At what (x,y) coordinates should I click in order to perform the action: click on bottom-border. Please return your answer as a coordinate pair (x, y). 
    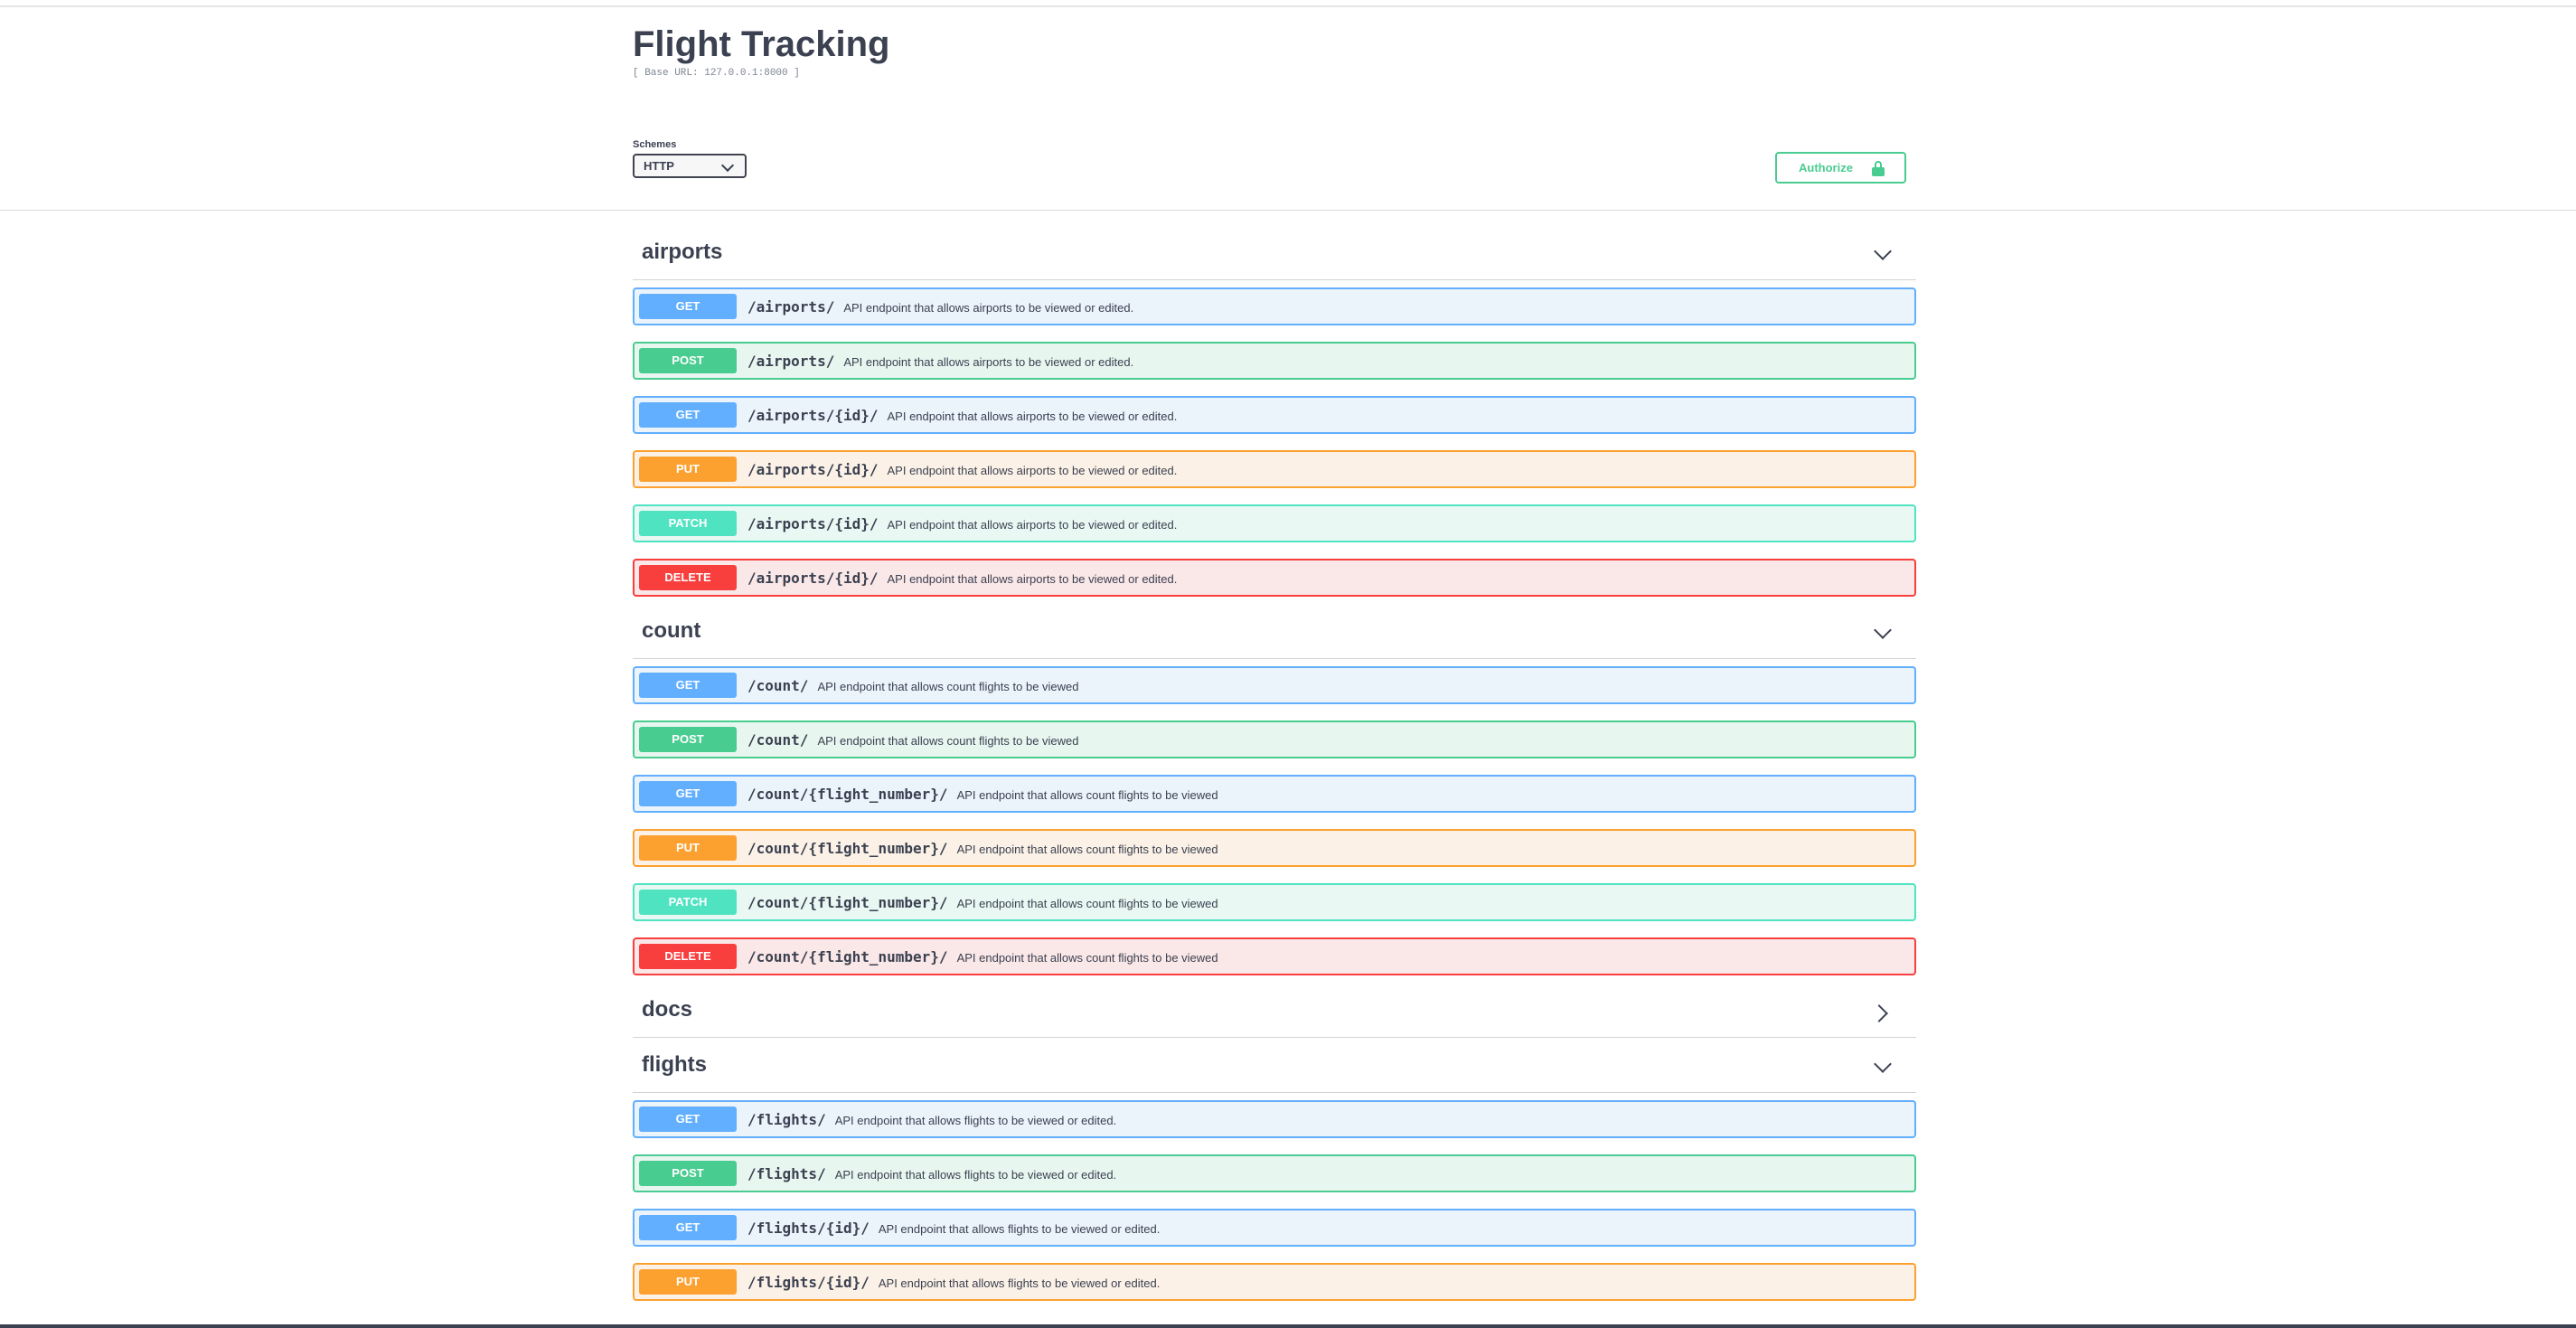
    Looking at the image, I should click on (1288, 1326).